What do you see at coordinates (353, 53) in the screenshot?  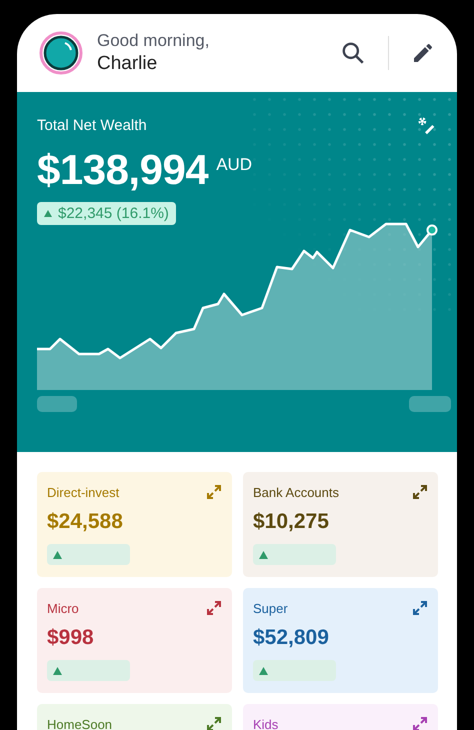 I see `search-icon` at bounding box center [353, 53].